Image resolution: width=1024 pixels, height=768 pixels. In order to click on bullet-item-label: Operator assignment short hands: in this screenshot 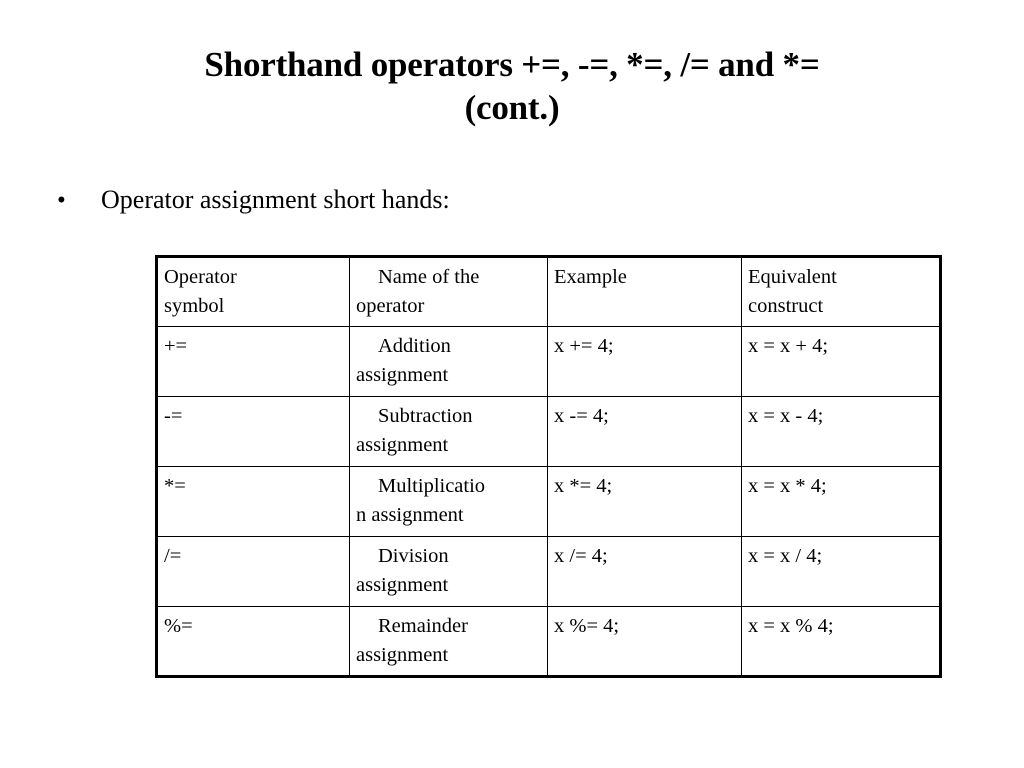, I will do `click(275, 199)`.